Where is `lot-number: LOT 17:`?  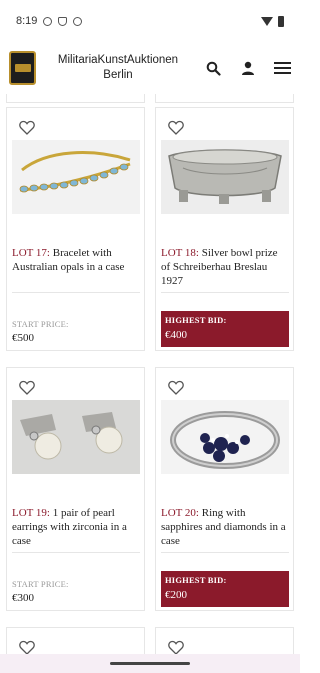 lot-number: LOT 17: is located at coordinates (31, 253).